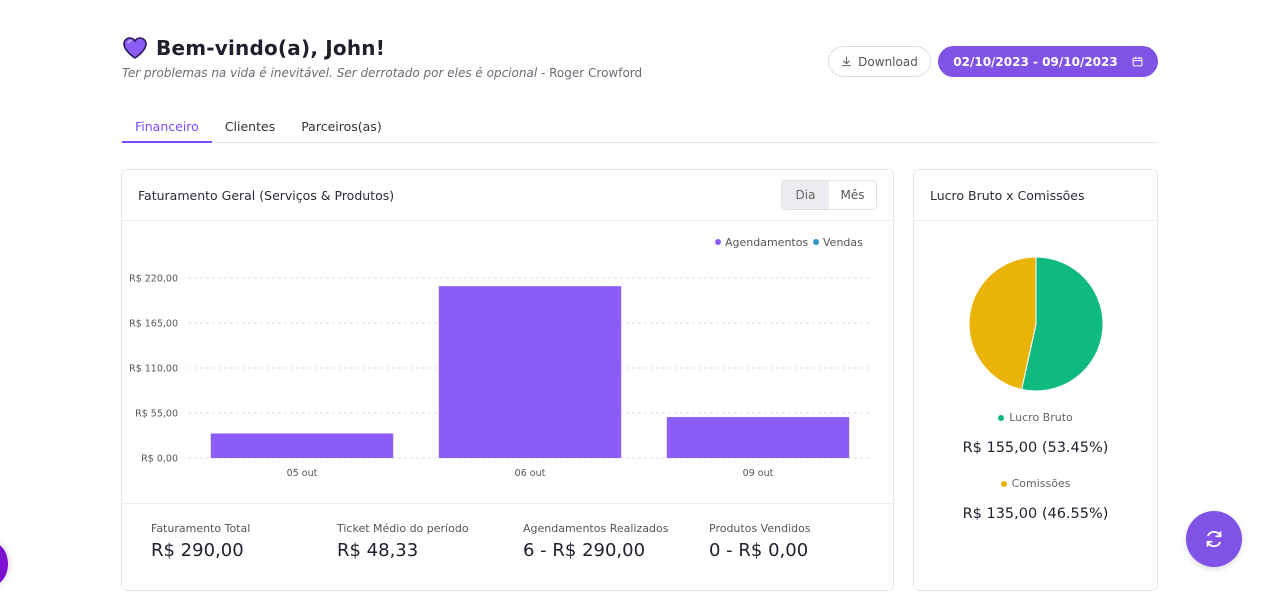 The height and width of the screenshot is (602, 1280). I want to click on download-button: Download, so click(879, 61).